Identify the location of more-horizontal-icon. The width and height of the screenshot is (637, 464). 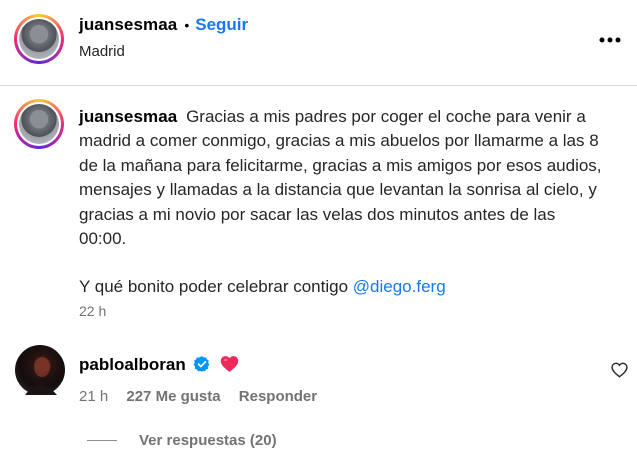
(610, 36).